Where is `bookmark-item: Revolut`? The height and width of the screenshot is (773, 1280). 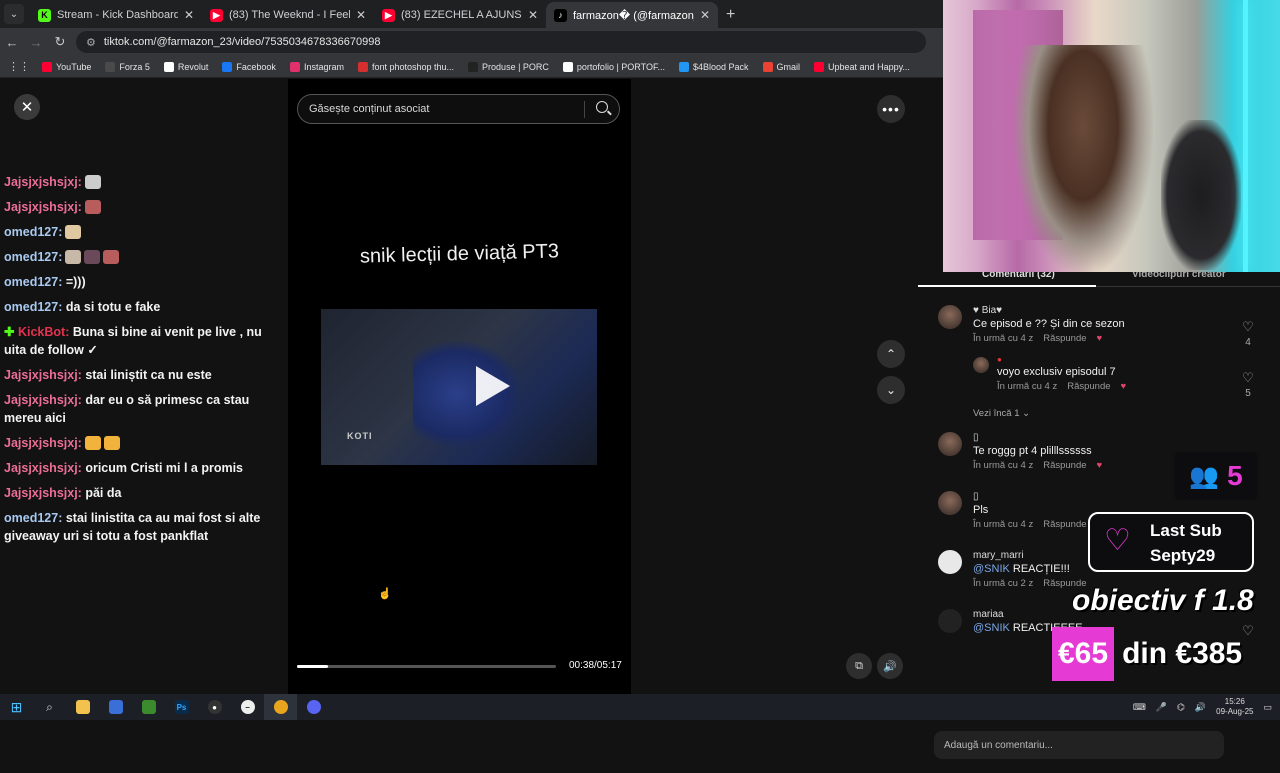 bookmark-item: Revolut is located at coordinates (186, 66).